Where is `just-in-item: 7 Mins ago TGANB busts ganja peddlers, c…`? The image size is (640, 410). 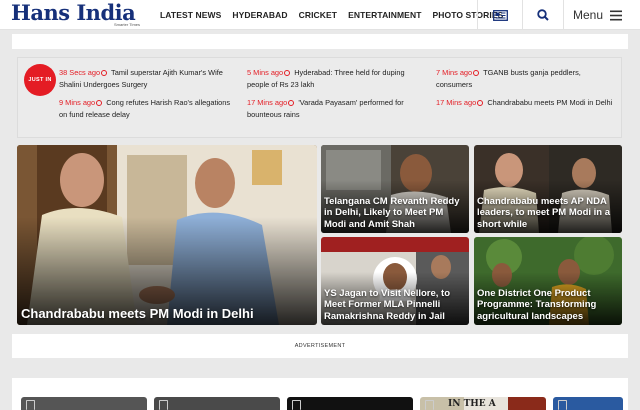
just-in-item: 7 Mins ago TGANB busts ganja peddlers, c… is located at coordinates (526, 78).